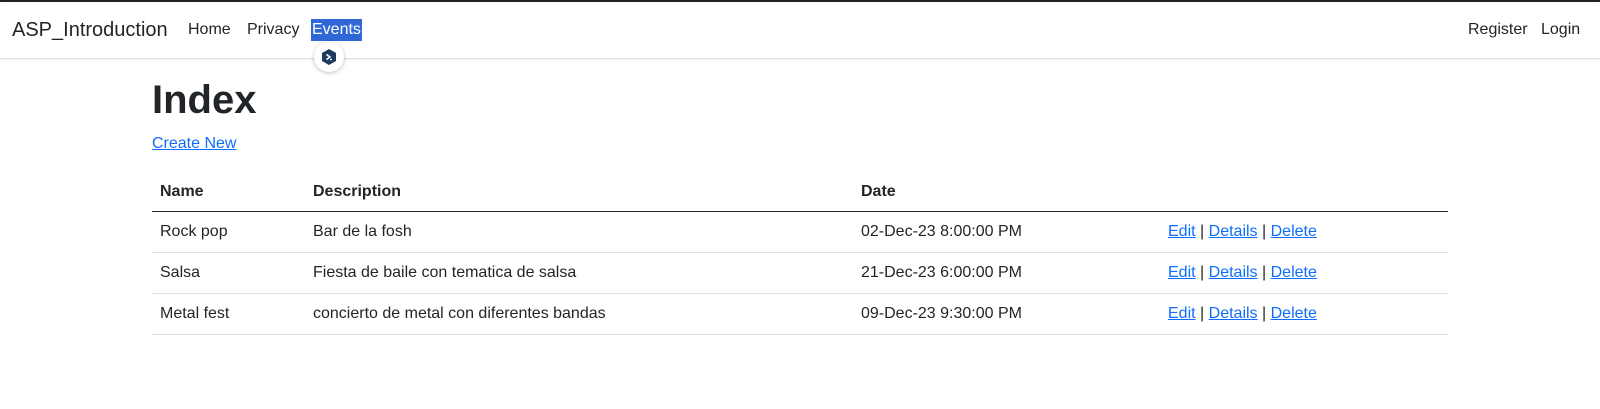  Describe the element at coordinates (204, 100) in the screenshot. I see `page-title: Index` at that location.